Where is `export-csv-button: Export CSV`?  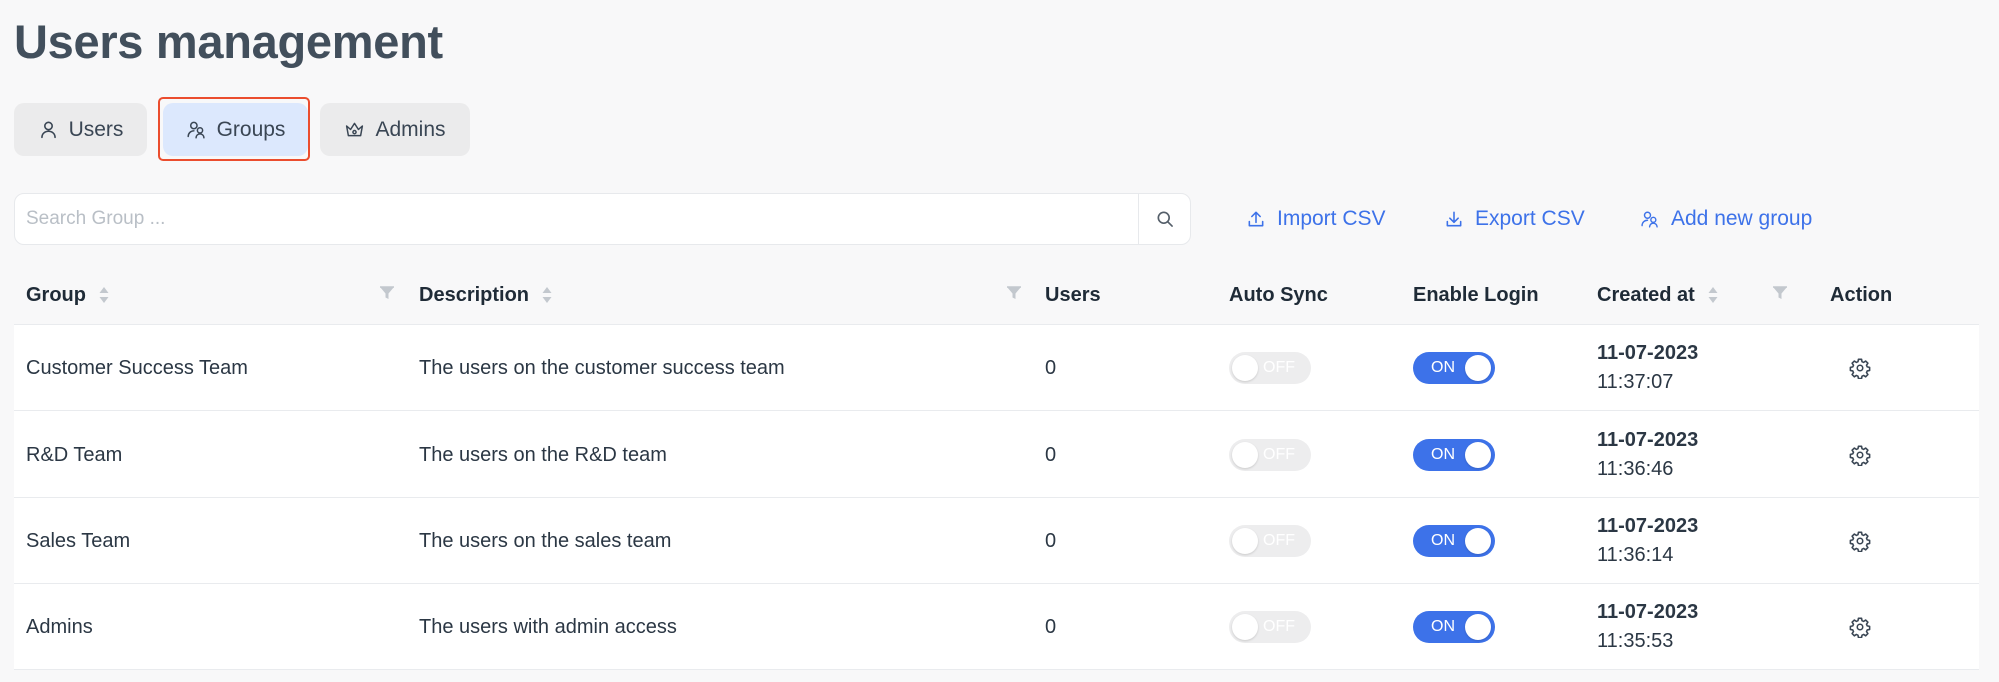
export-csv-button: Export CSV is located at coordinates (1514, 219).